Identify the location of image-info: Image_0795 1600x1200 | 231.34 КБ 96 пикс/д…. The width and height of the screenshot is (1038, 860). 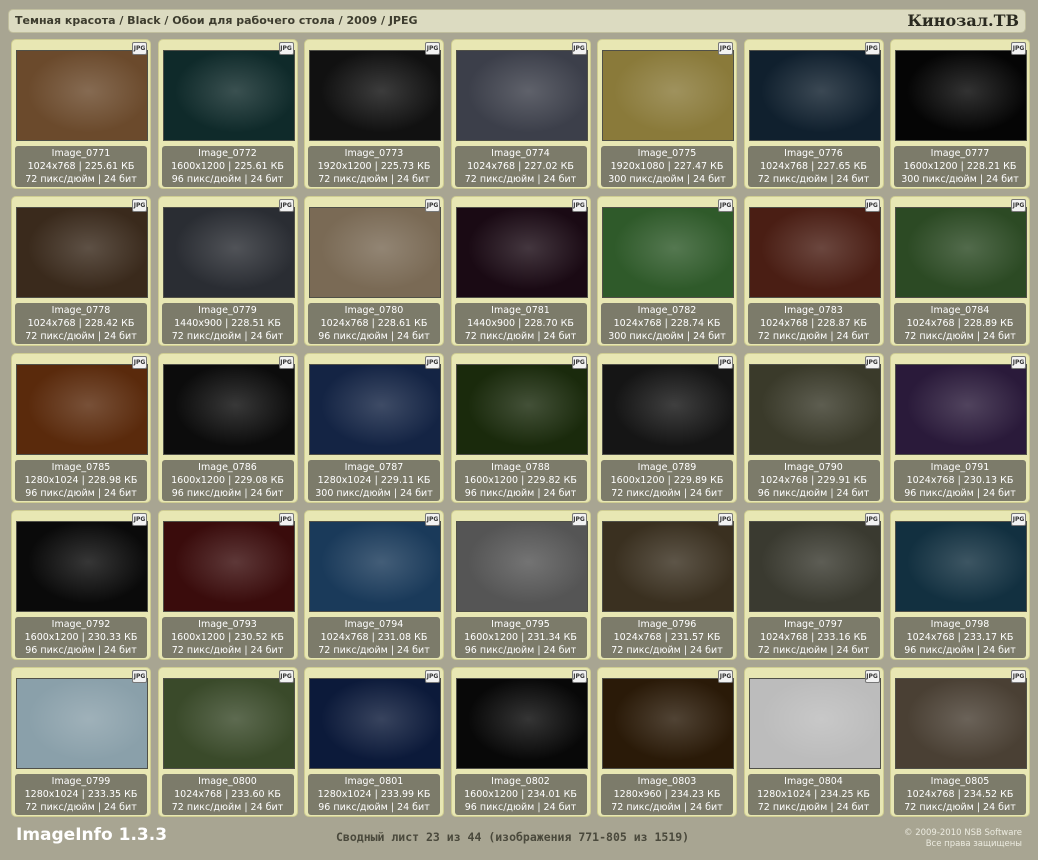
(520, 637).